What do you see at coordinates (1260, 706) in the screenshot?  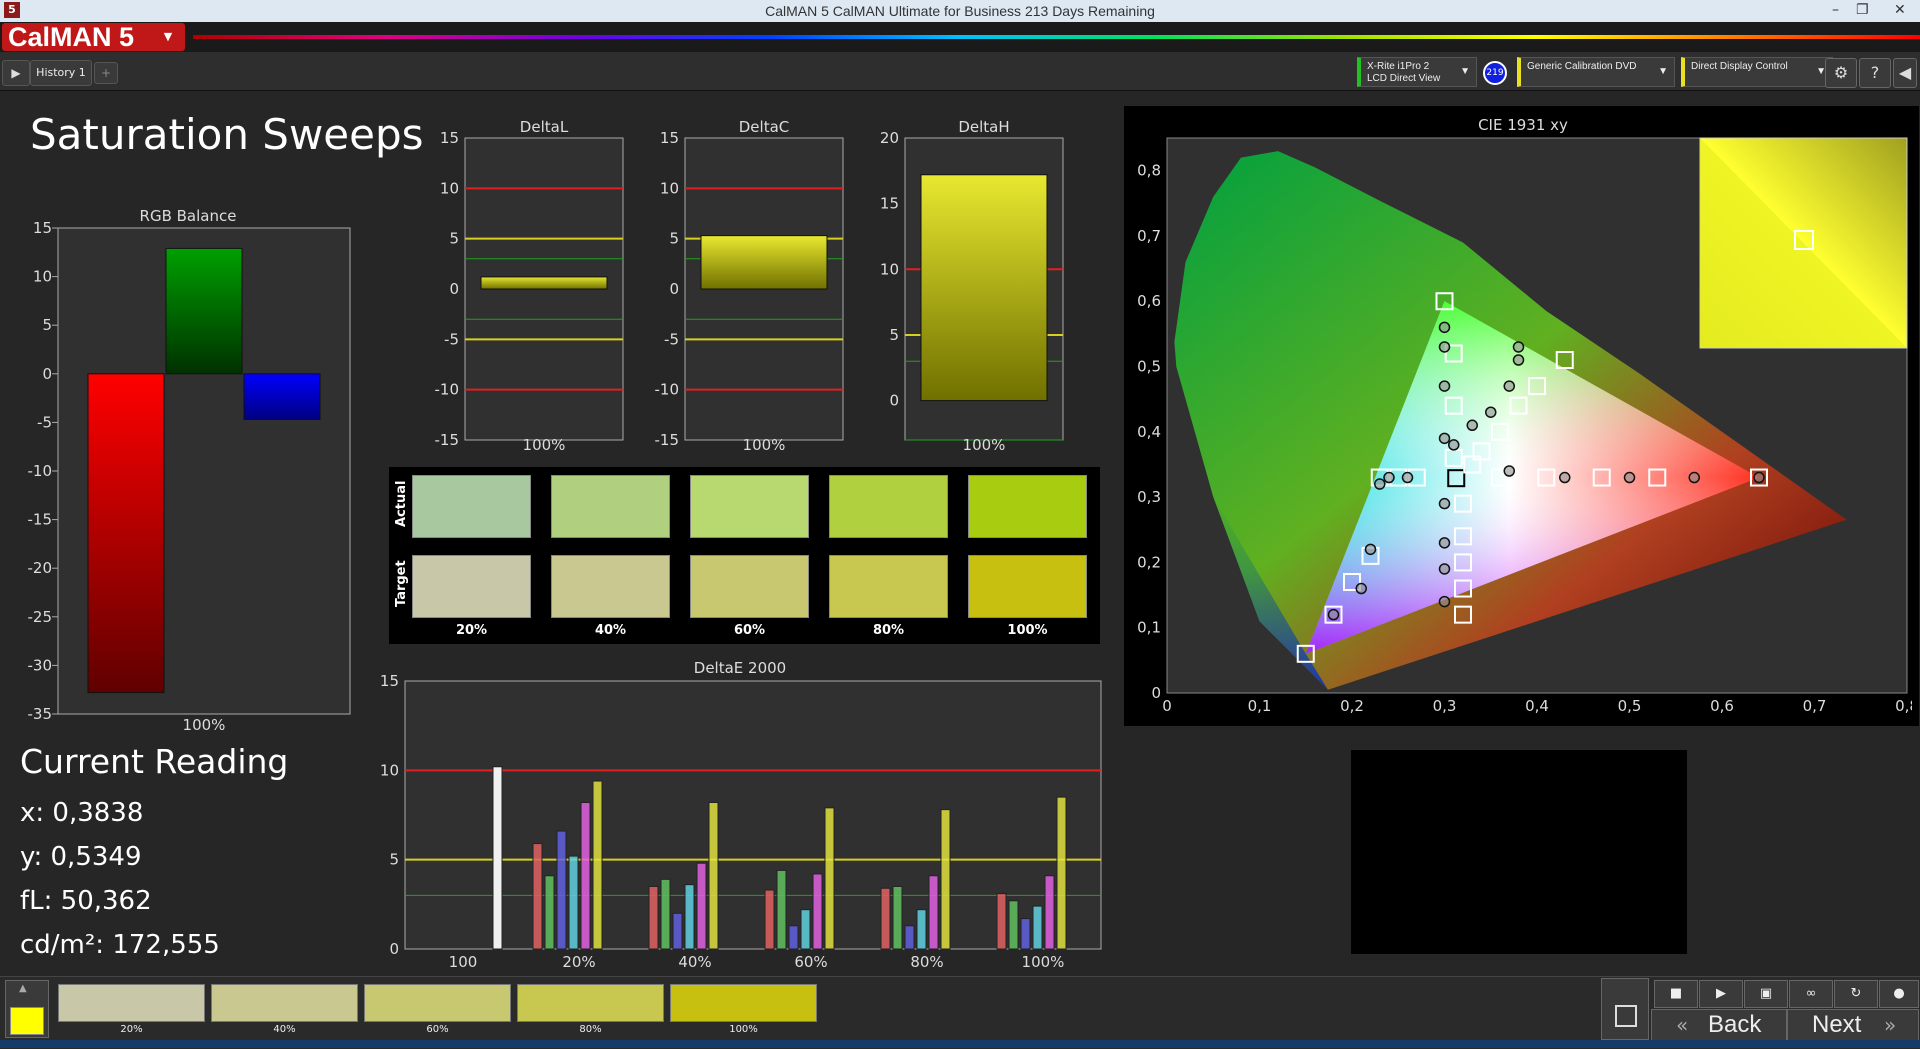 I see `cie-x-tick: 0,1` at bounding box center [1260, 706].